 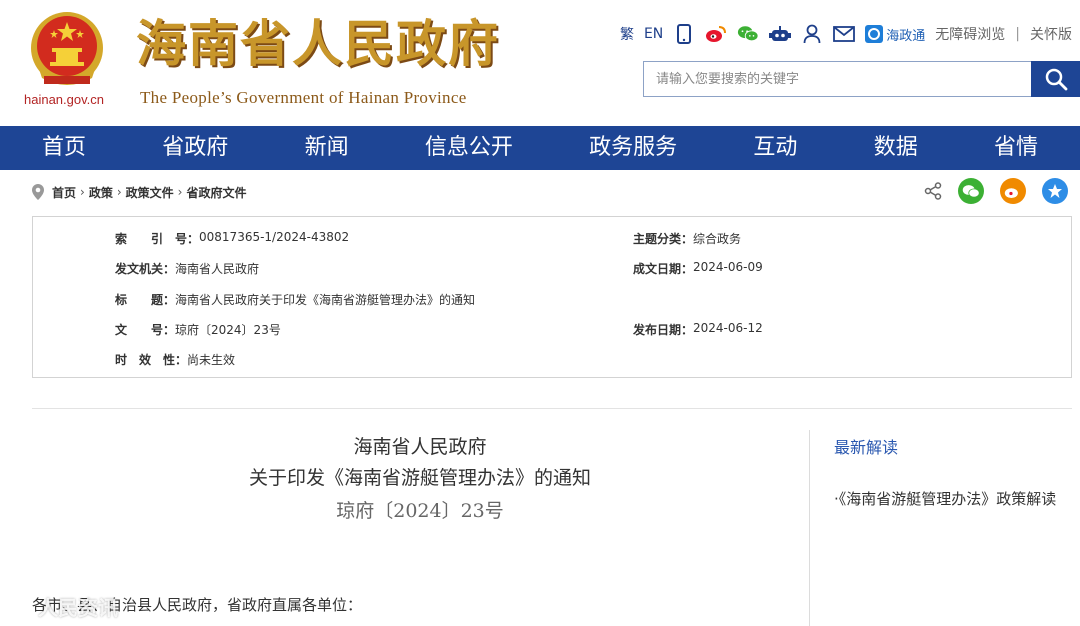 What do you see at coordinates (698, 268) in the screenshot?
I see `meta-written-date: 成文日期： 2024-06-09` at bounding box center [698, 268].